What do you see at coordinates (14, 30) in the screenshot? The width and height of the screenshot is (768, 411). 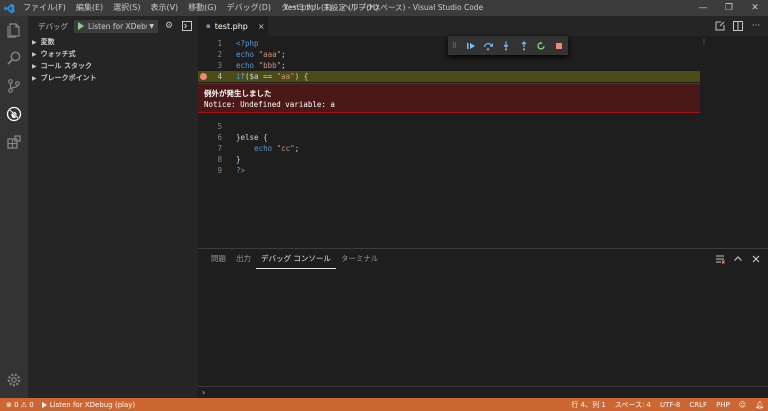 I see `files-icon` at bounding box center [14, 30].